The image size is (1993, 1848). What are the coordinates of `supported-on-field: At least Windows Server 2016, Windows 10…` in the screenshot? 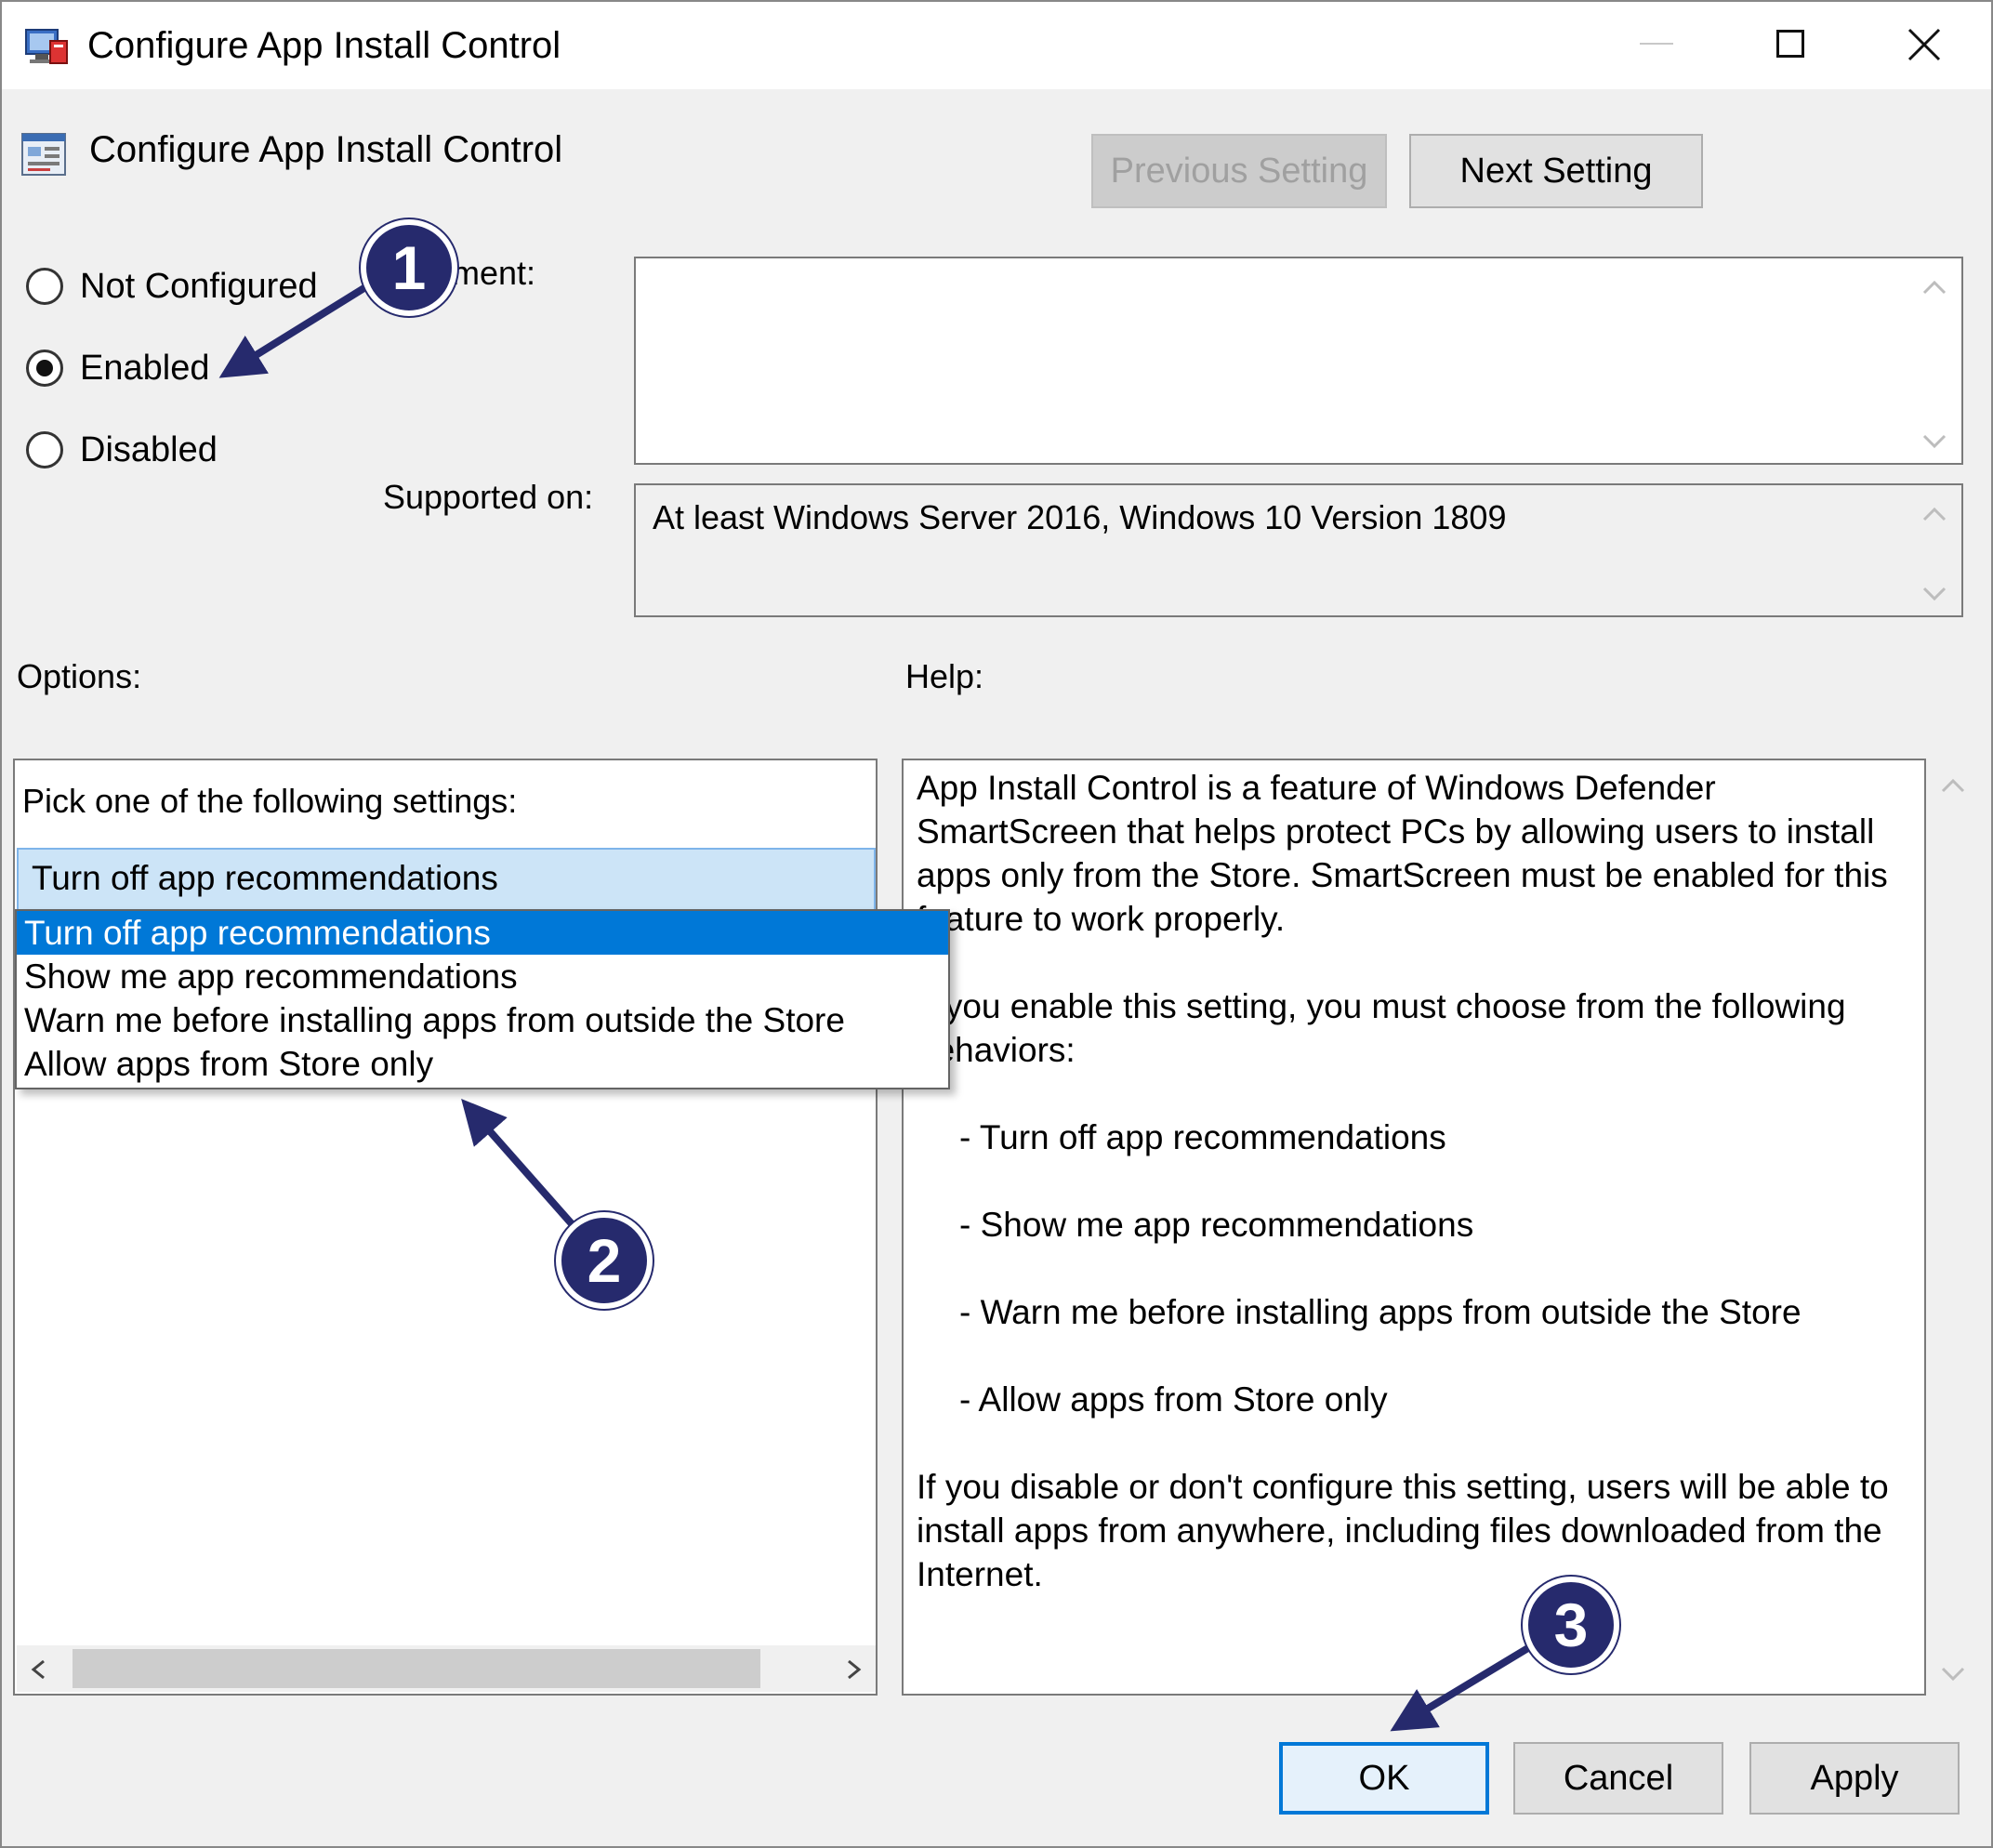 It's located at (1298, 550).